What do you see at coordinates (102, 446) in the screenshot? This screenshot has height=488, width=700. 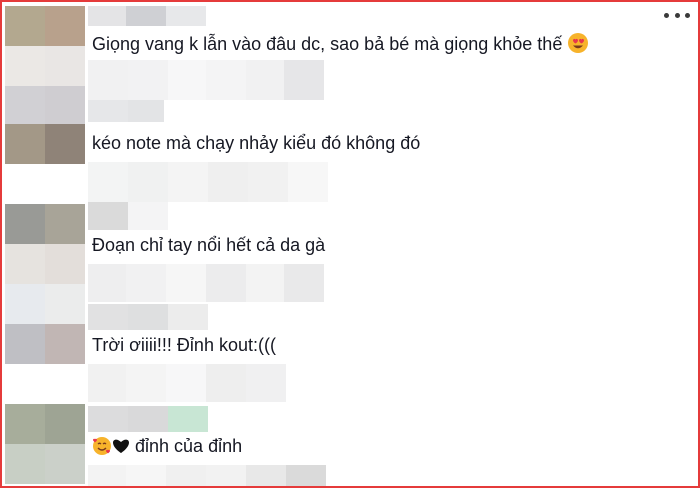 I see `smiling-face-with-hearts-icon` at bounding box center [102, 446].